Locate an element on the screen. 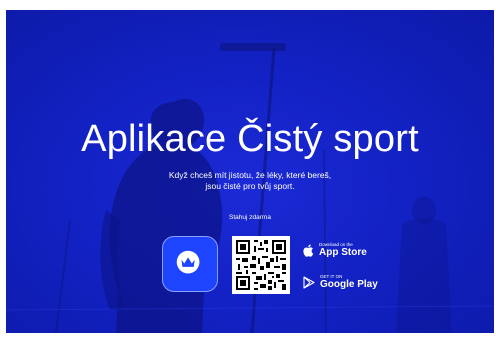 This screenshot has height=338, width=496. subtitle-line: jsou čisté pro tvůj sport. is located at coordinates (250, 186).